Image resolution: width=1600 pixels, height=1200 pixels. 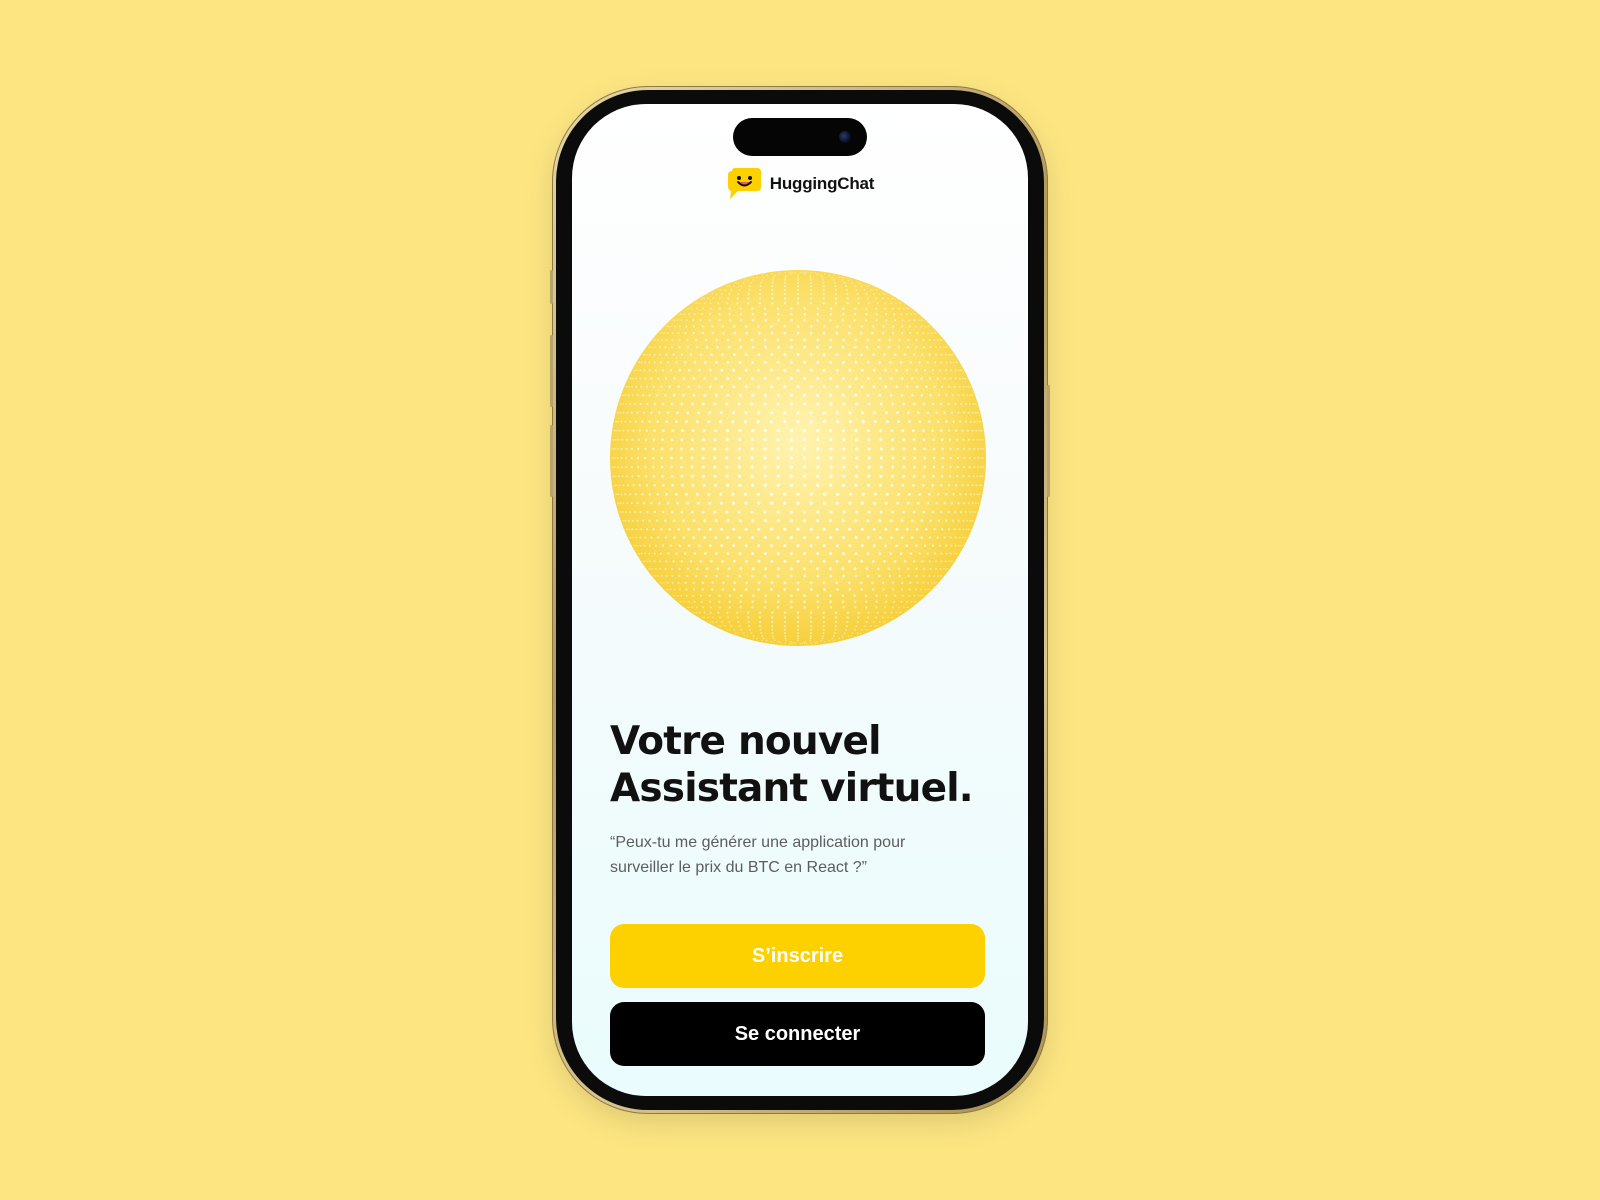 I want to click on action-button, so click(x=551, y=287).